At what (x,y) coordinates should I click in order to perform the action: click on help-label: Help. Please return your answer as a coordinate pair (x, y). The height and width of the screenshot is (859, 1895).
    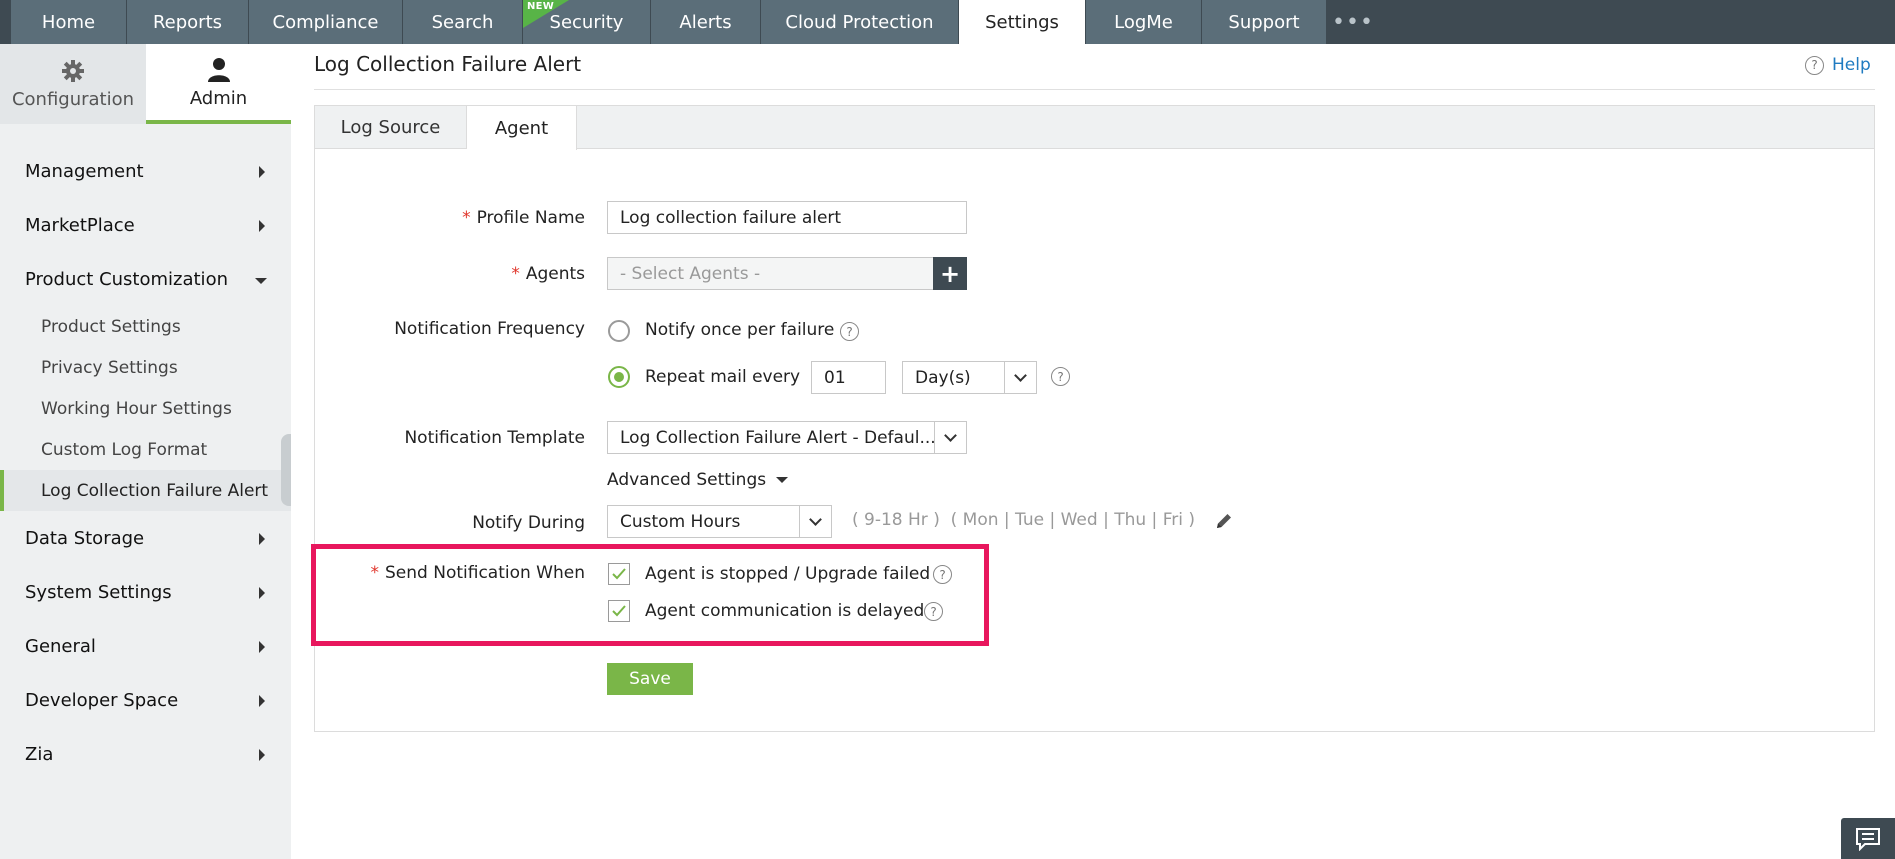
    Looking at the image, I should click on (1851, 65).